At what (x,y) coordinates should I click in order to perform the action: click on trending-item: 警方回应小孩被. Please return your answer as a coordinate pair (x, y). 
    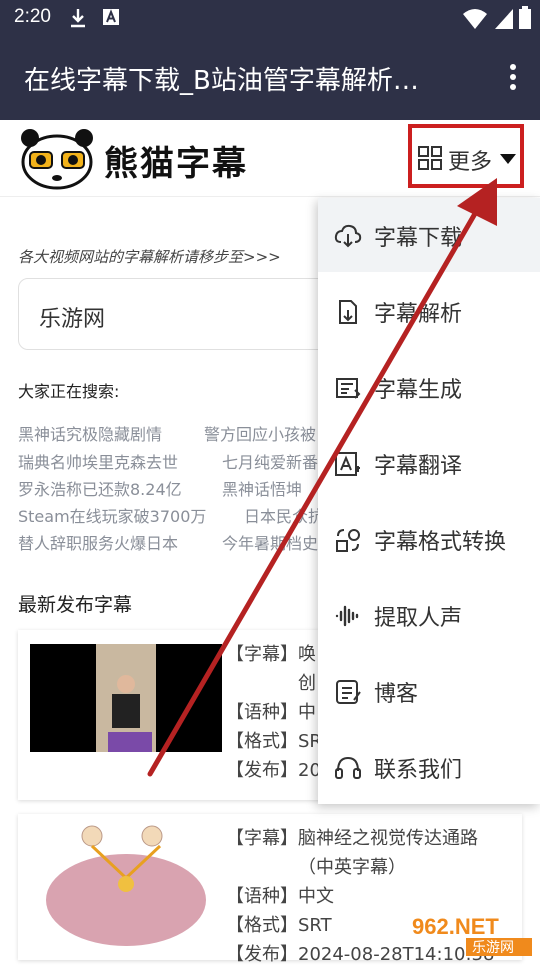
    Looking at the image, I should click on (260, 433).